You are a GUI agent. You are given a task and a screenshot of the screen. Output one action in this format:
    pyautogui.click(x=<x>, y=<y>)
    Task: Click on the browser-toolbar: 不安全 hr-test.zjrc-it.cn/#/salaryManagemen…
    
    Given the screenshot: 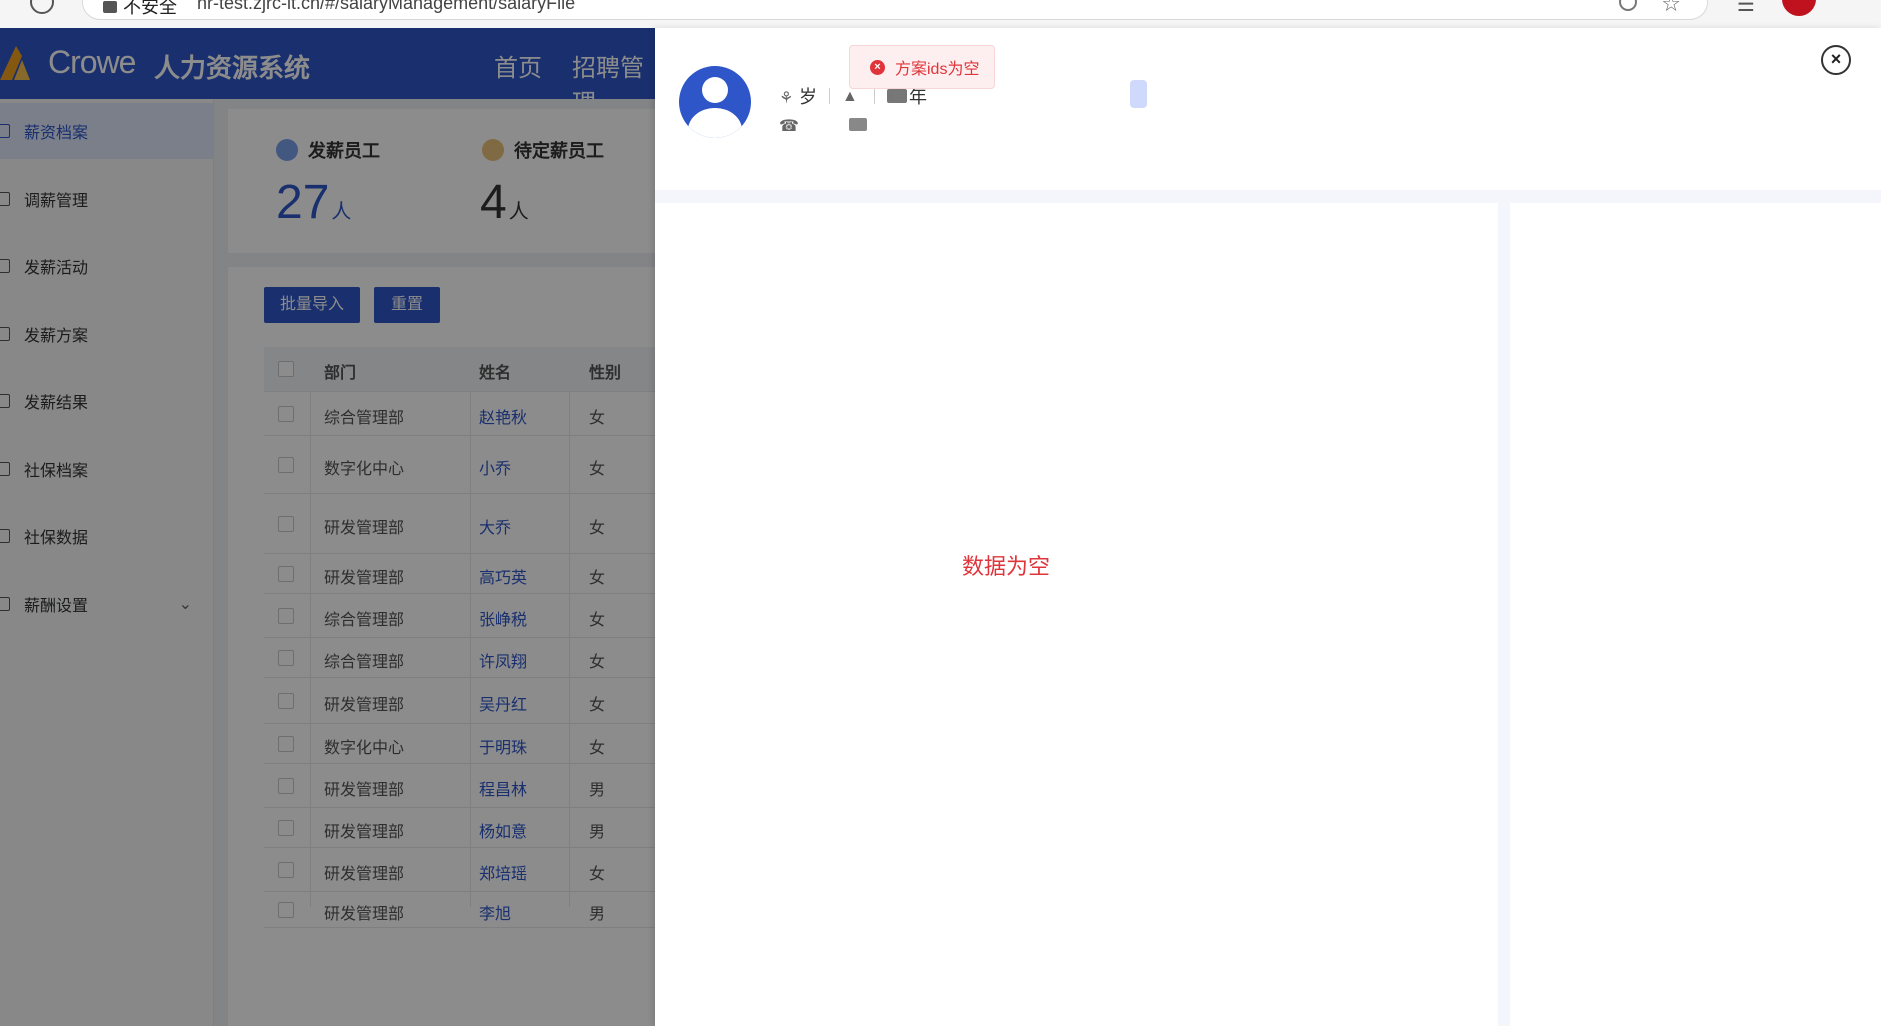 What is the action you would take?
    pyautogui.click(x=940, y=14)
    